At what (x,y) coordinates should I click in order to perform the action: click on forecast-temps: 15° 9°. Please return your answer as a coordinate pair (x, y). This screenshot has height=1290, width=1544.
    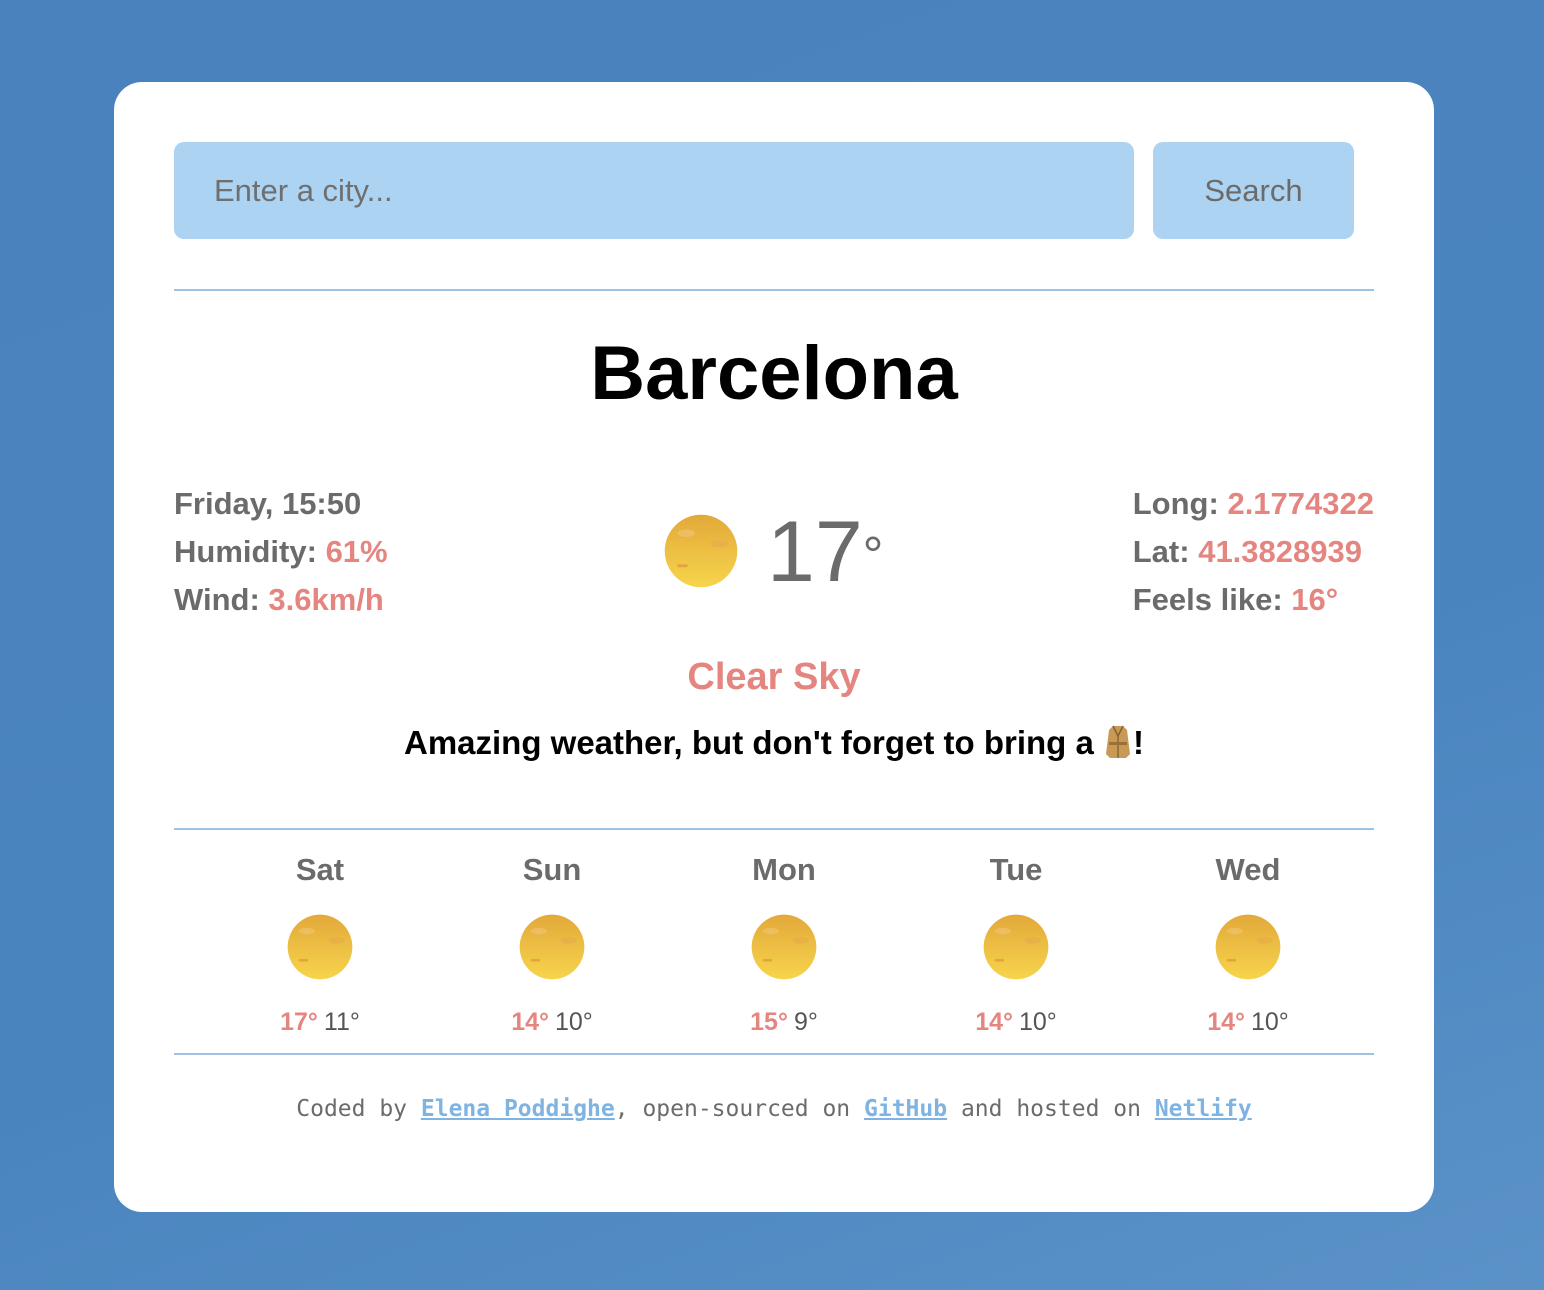
    Looking at the image, I should click on (784, 1022).